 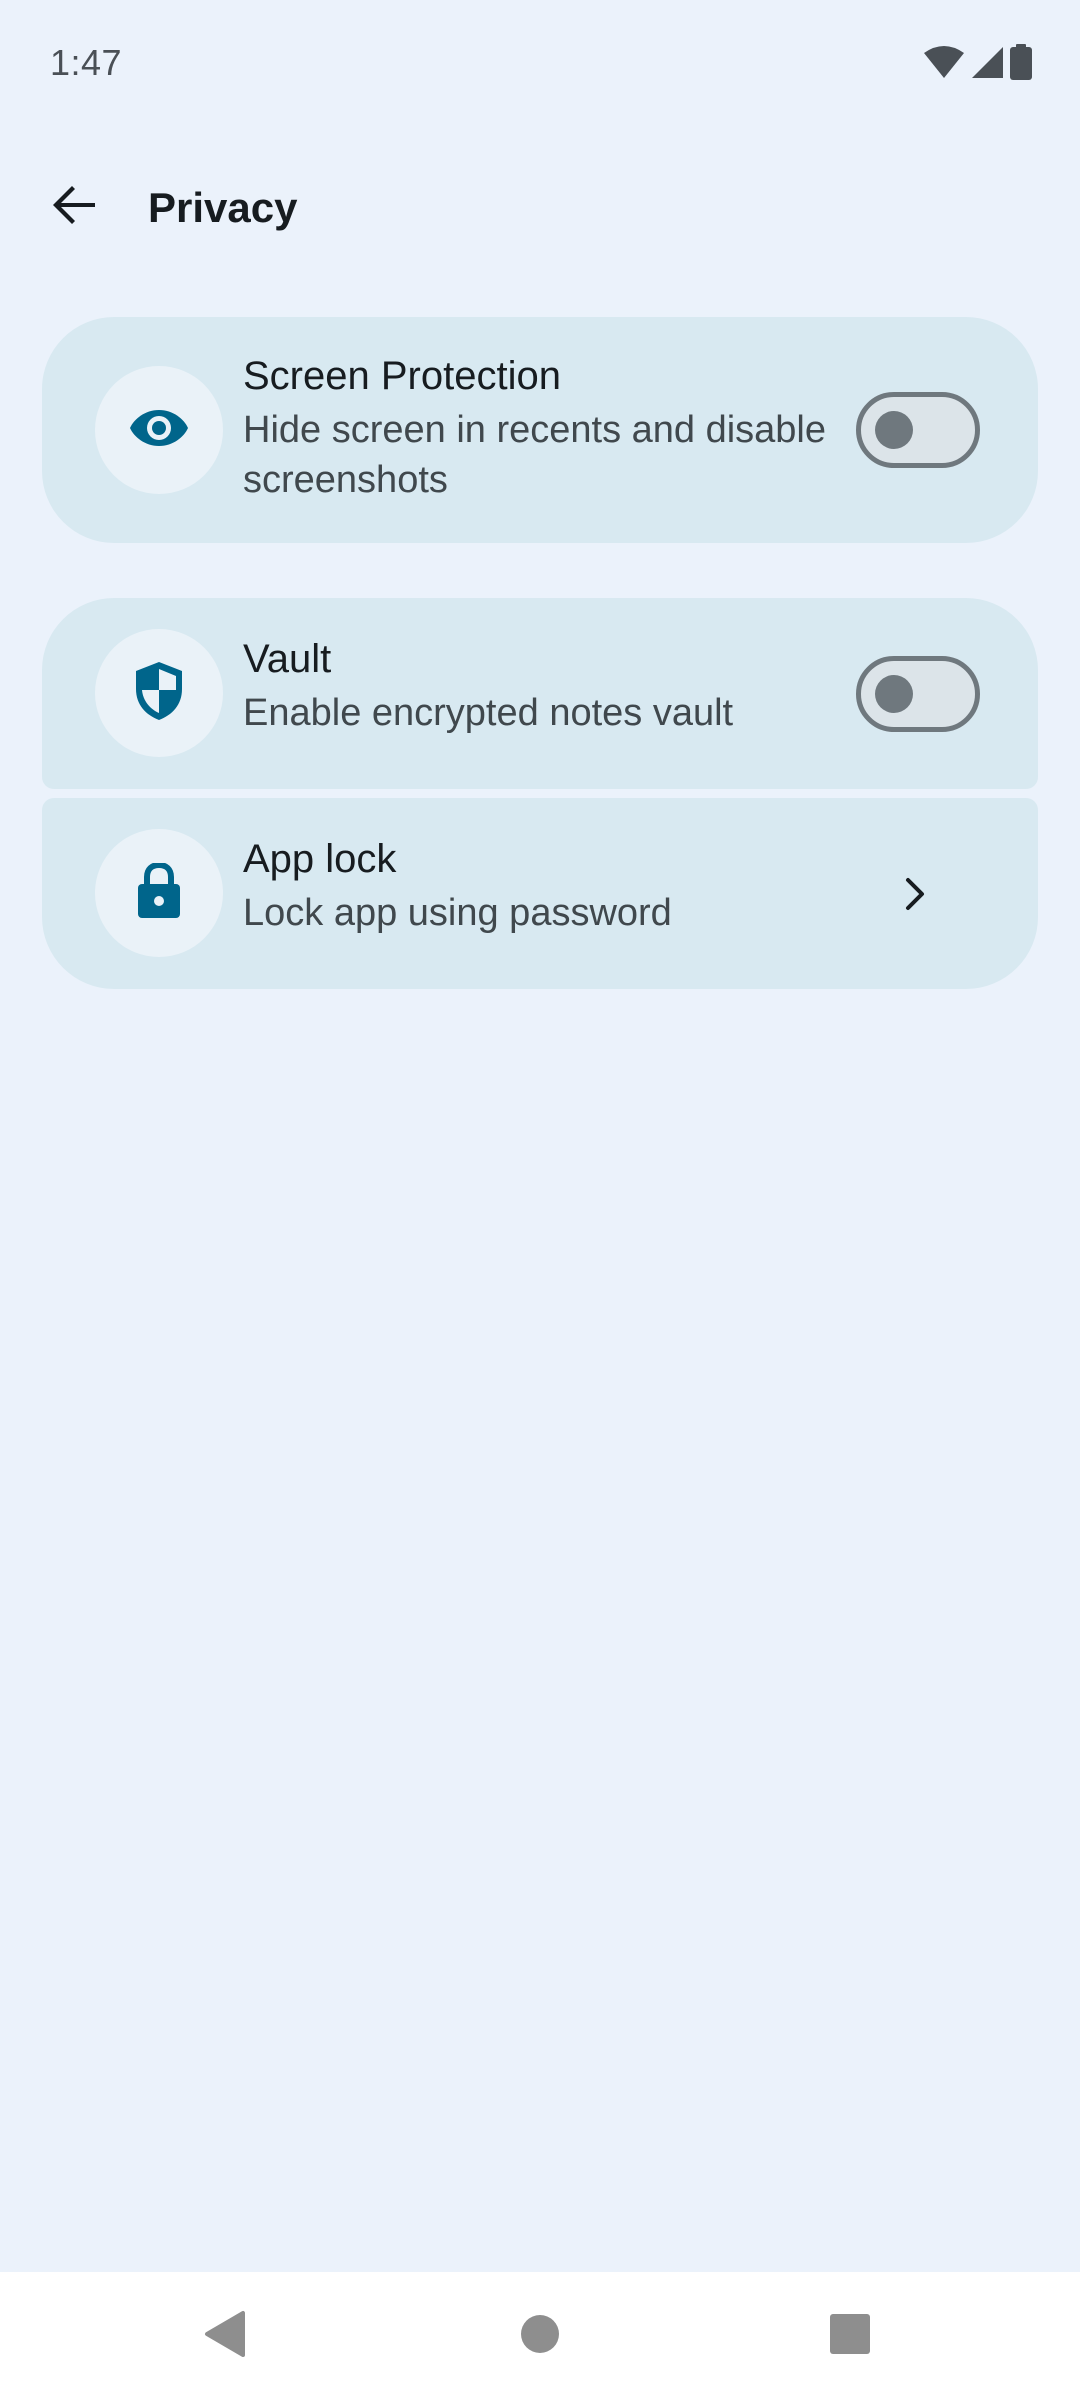 I want to click on status-bar: 1:47, so click(x=540, y=65).